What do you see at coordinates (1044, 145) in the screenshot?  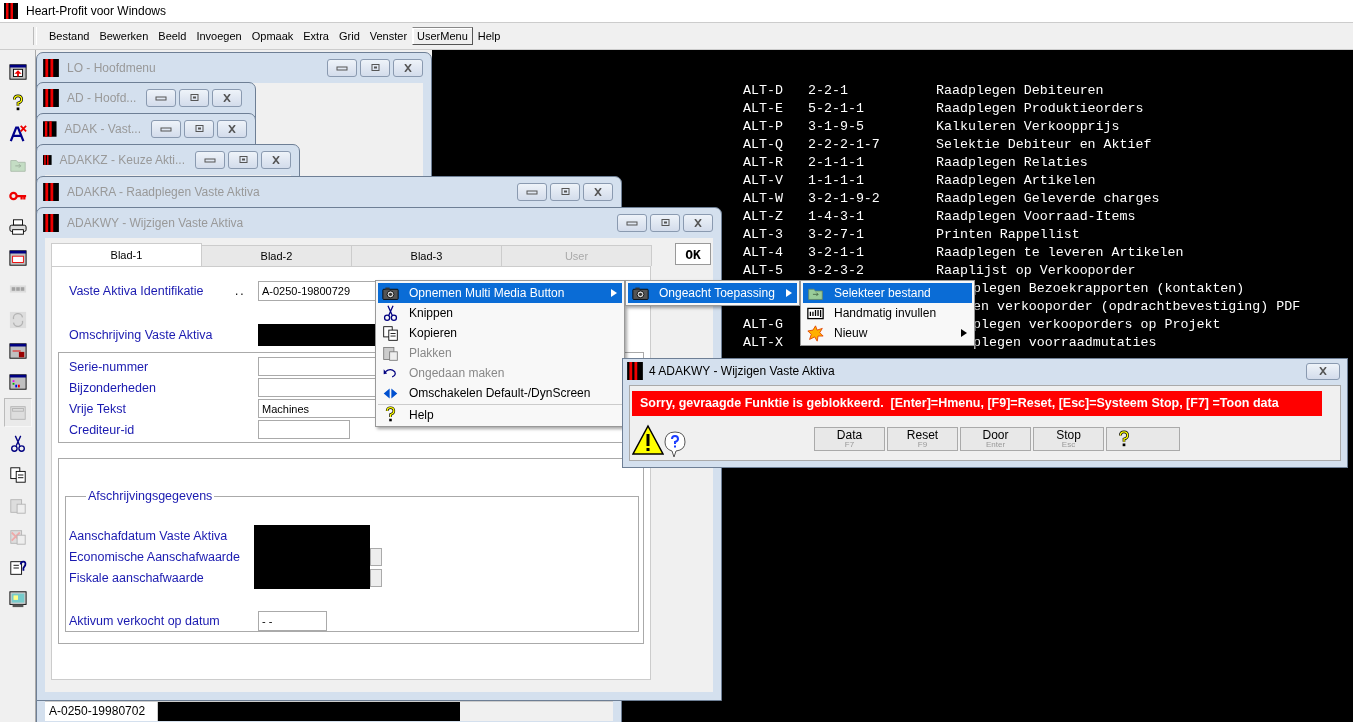 I see `function-name: Selektie Debiteur en Aktief` at bounding box center [1044, 145].